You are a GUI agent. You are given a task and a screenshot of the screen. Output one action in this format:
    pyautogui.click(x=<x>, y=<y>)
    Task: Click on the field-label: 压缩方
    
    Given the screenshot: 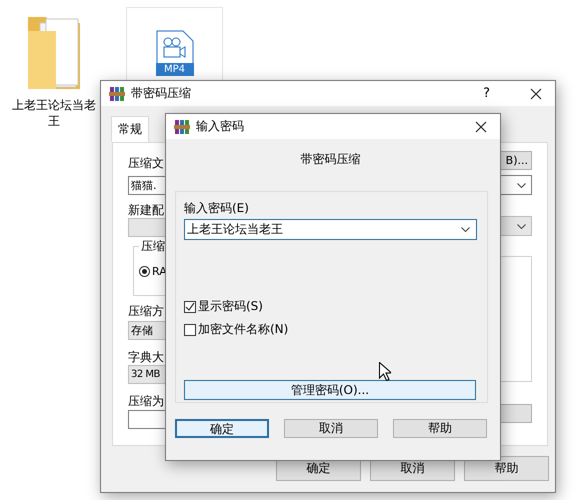 What is the action you would take?
    pyautogui.click(x=146, y=311)
    